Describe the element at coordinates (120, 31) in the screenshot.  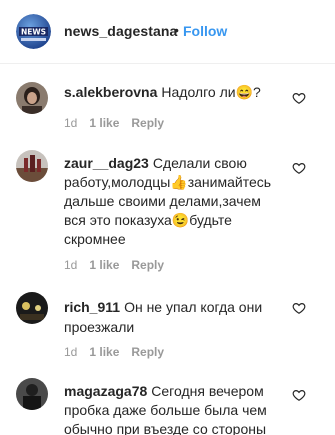
I see `account-username: news_dagestana` at that location.